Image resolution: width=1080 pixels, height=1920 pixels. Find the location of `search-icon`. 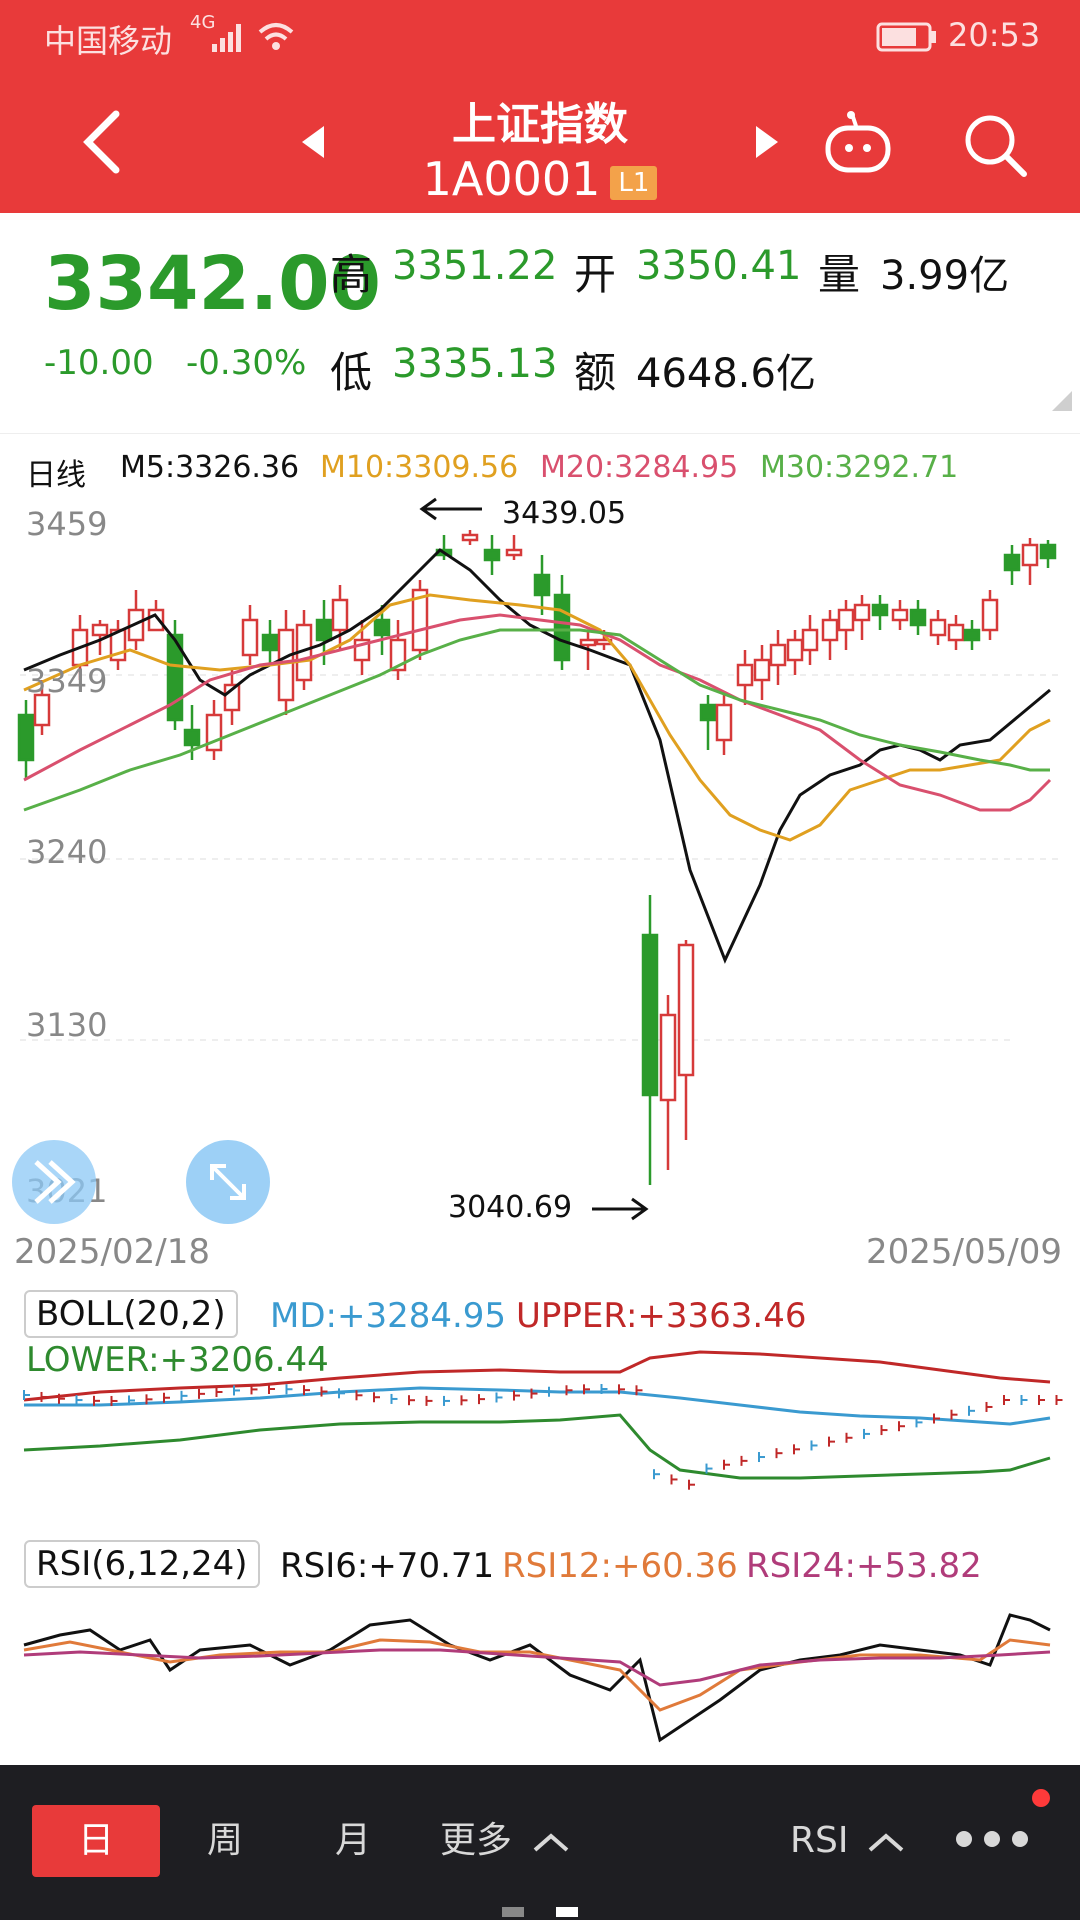

search-icon is located at coordinates (995, 145).